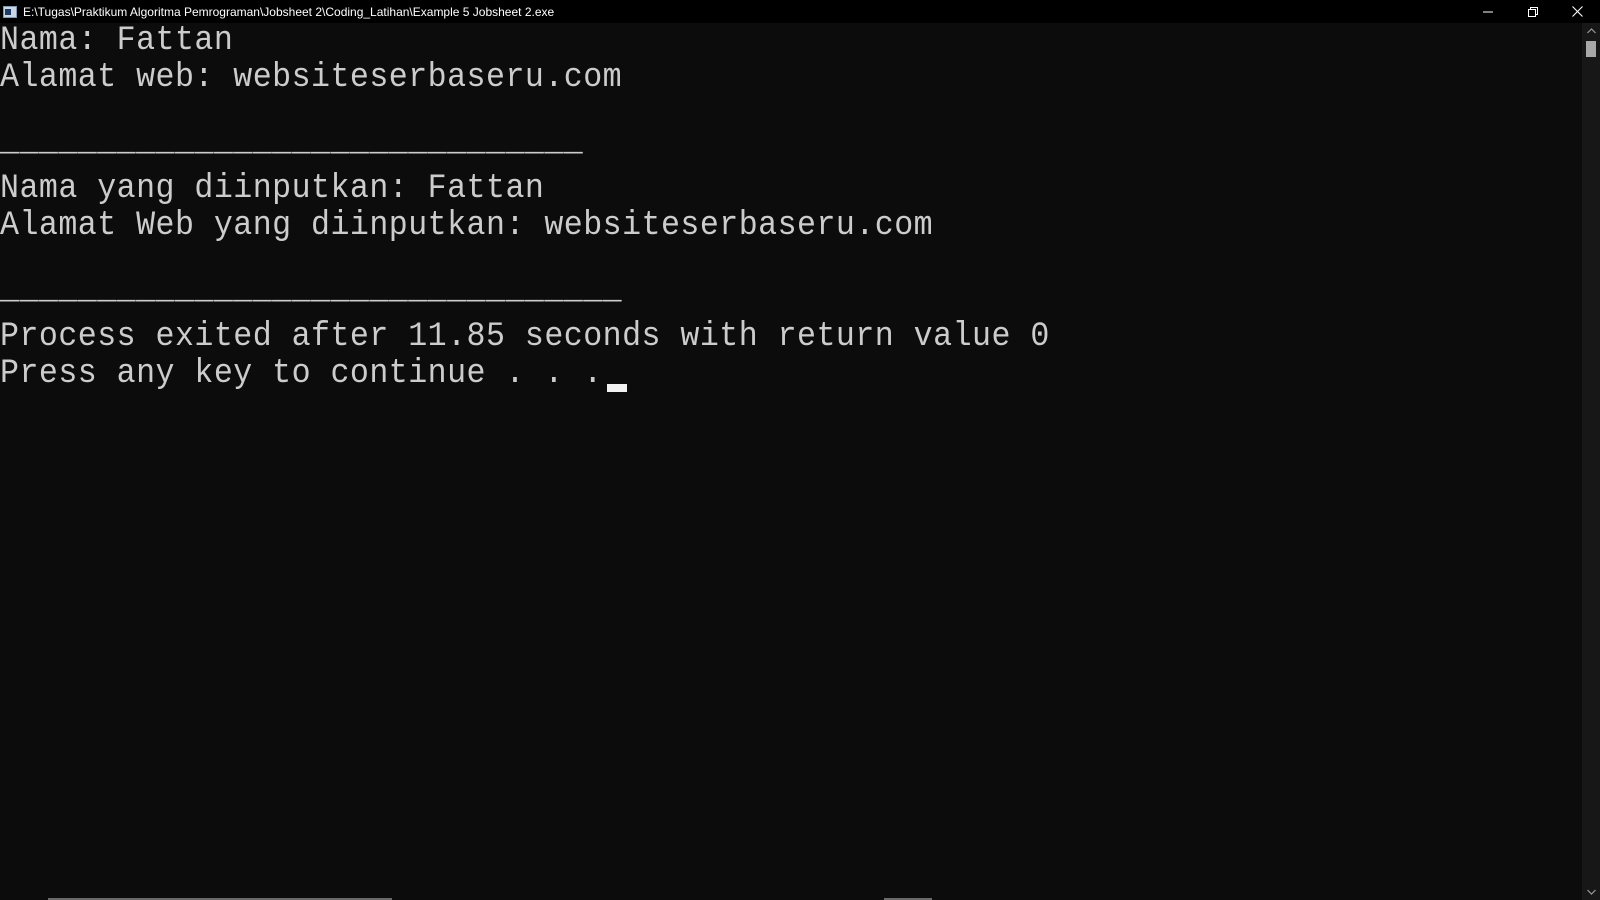 Image resolution: width=1600 pixels, height=900 pixels. I want to click on press-any-key-prompt: Press any key to continue . . ., so click(301, 374).